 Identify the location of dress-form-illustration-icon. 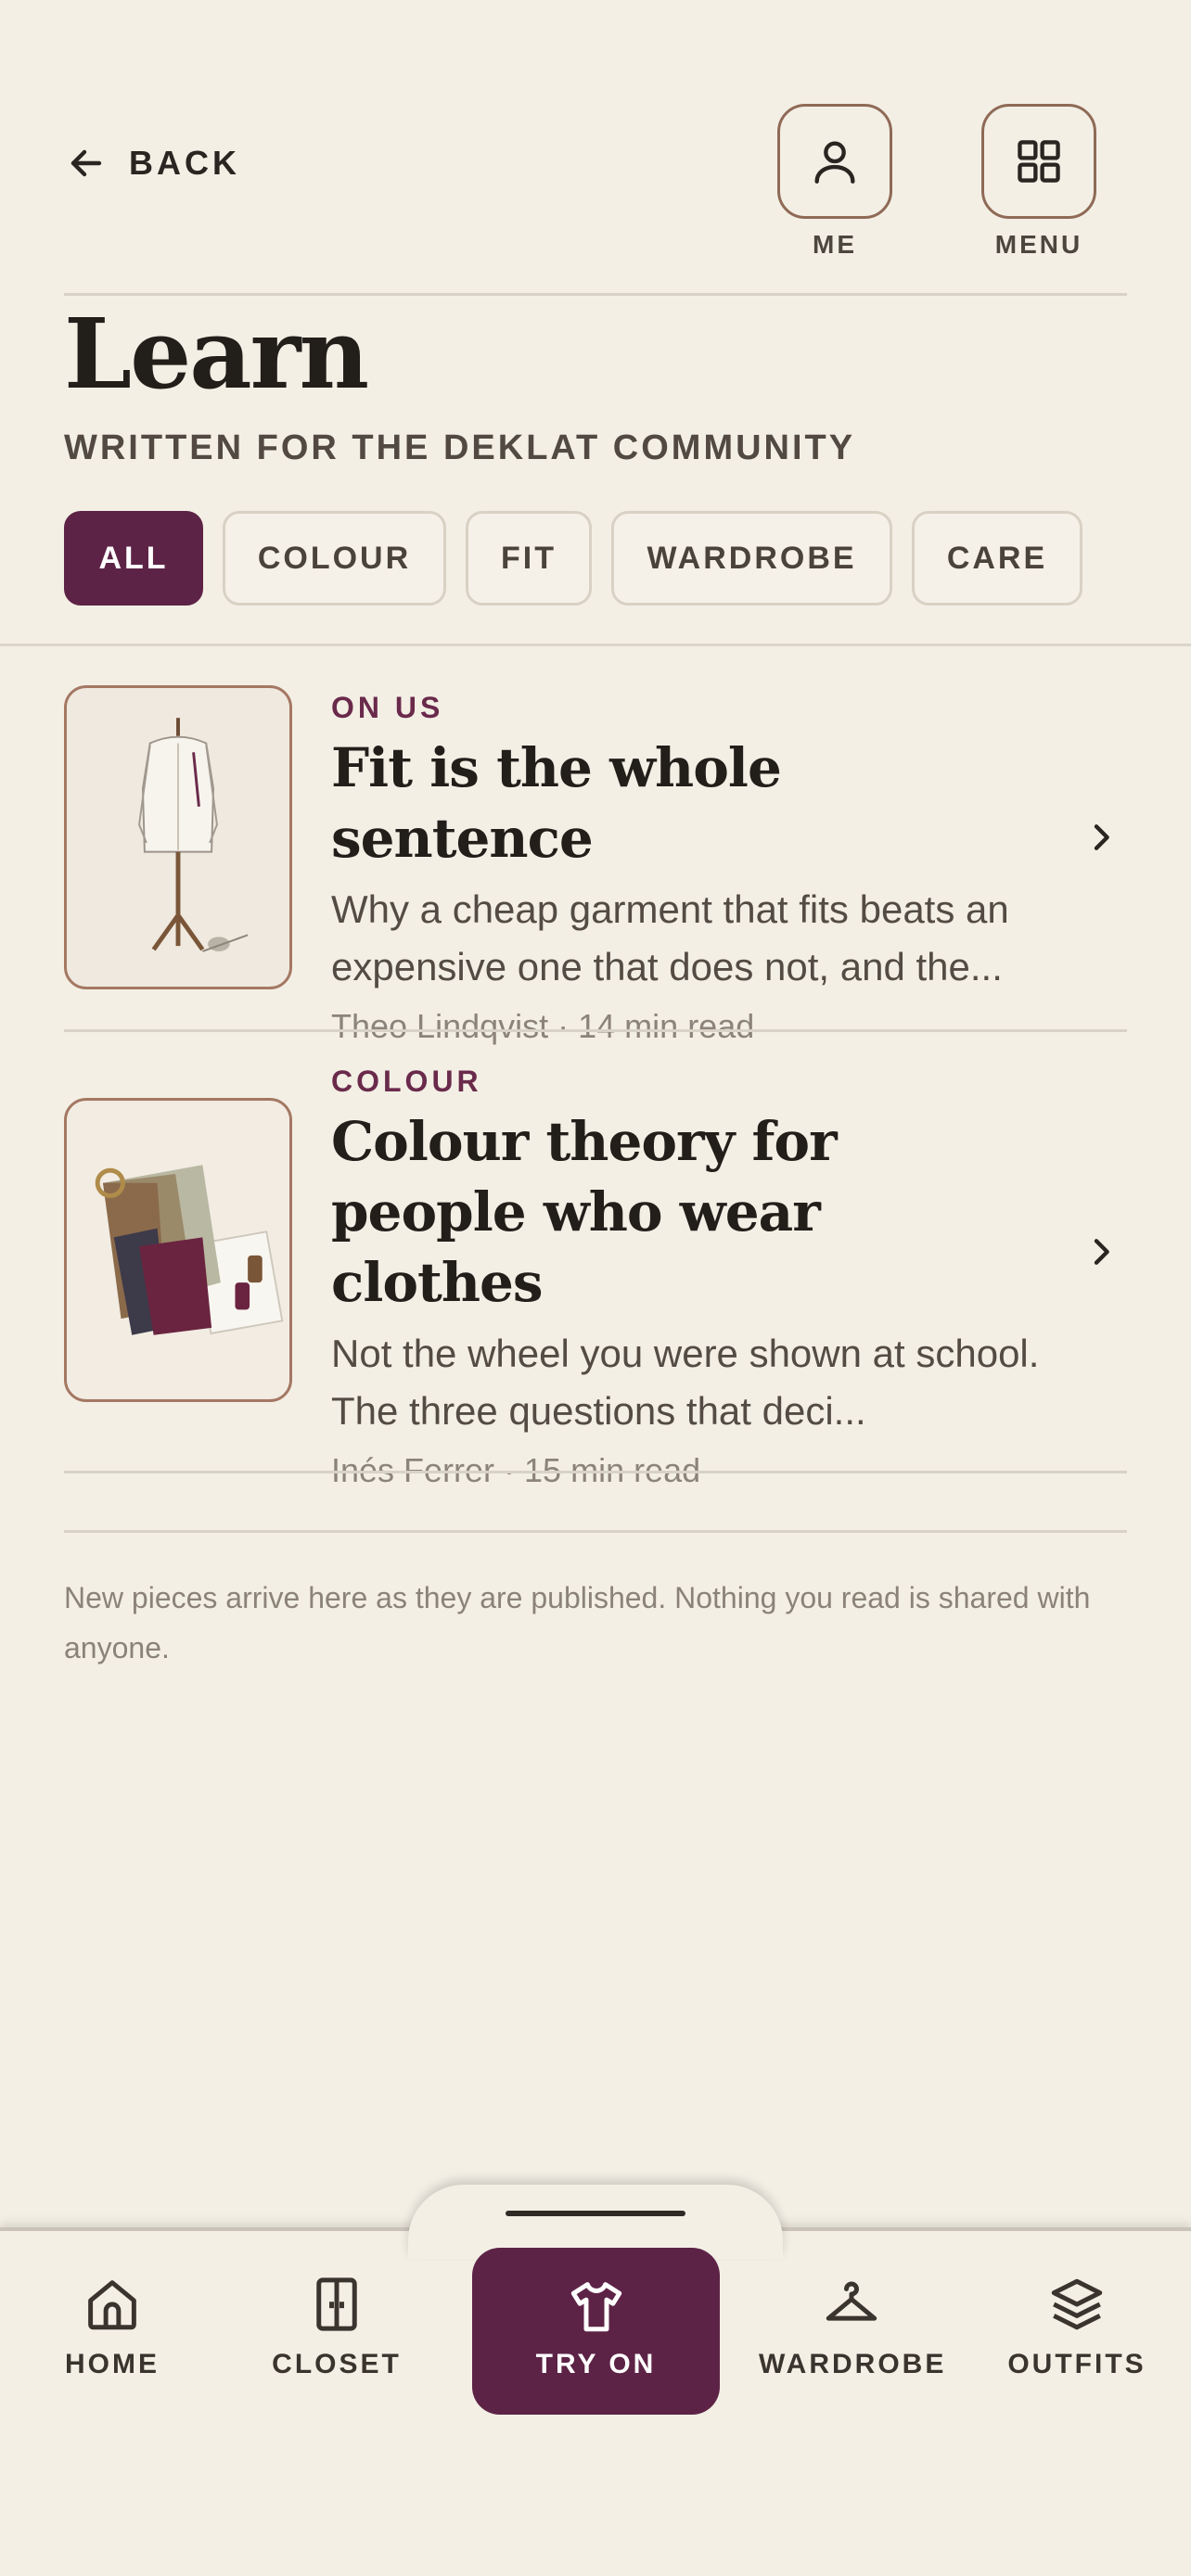
(178, 837).